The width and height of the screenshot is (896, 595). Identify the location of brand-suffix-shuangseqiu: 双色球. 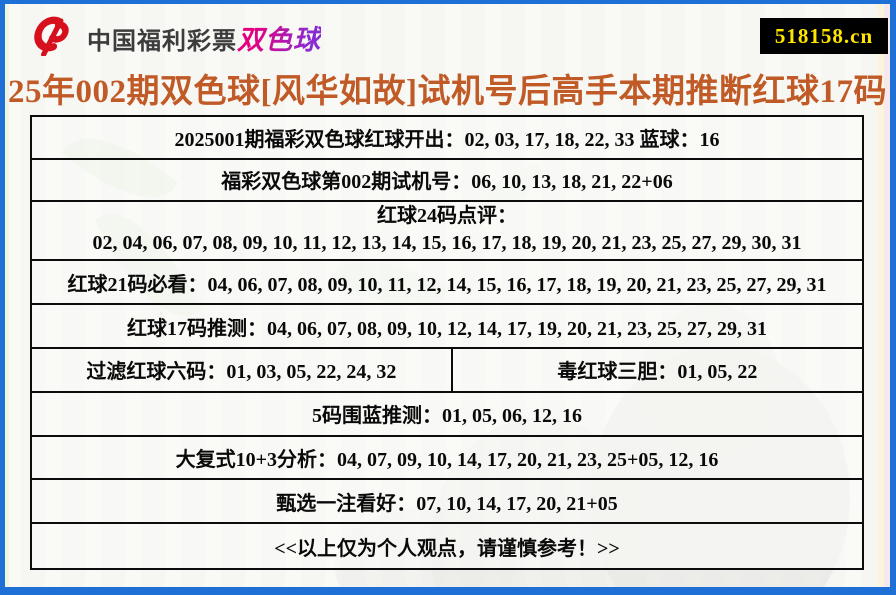
(279, 40).